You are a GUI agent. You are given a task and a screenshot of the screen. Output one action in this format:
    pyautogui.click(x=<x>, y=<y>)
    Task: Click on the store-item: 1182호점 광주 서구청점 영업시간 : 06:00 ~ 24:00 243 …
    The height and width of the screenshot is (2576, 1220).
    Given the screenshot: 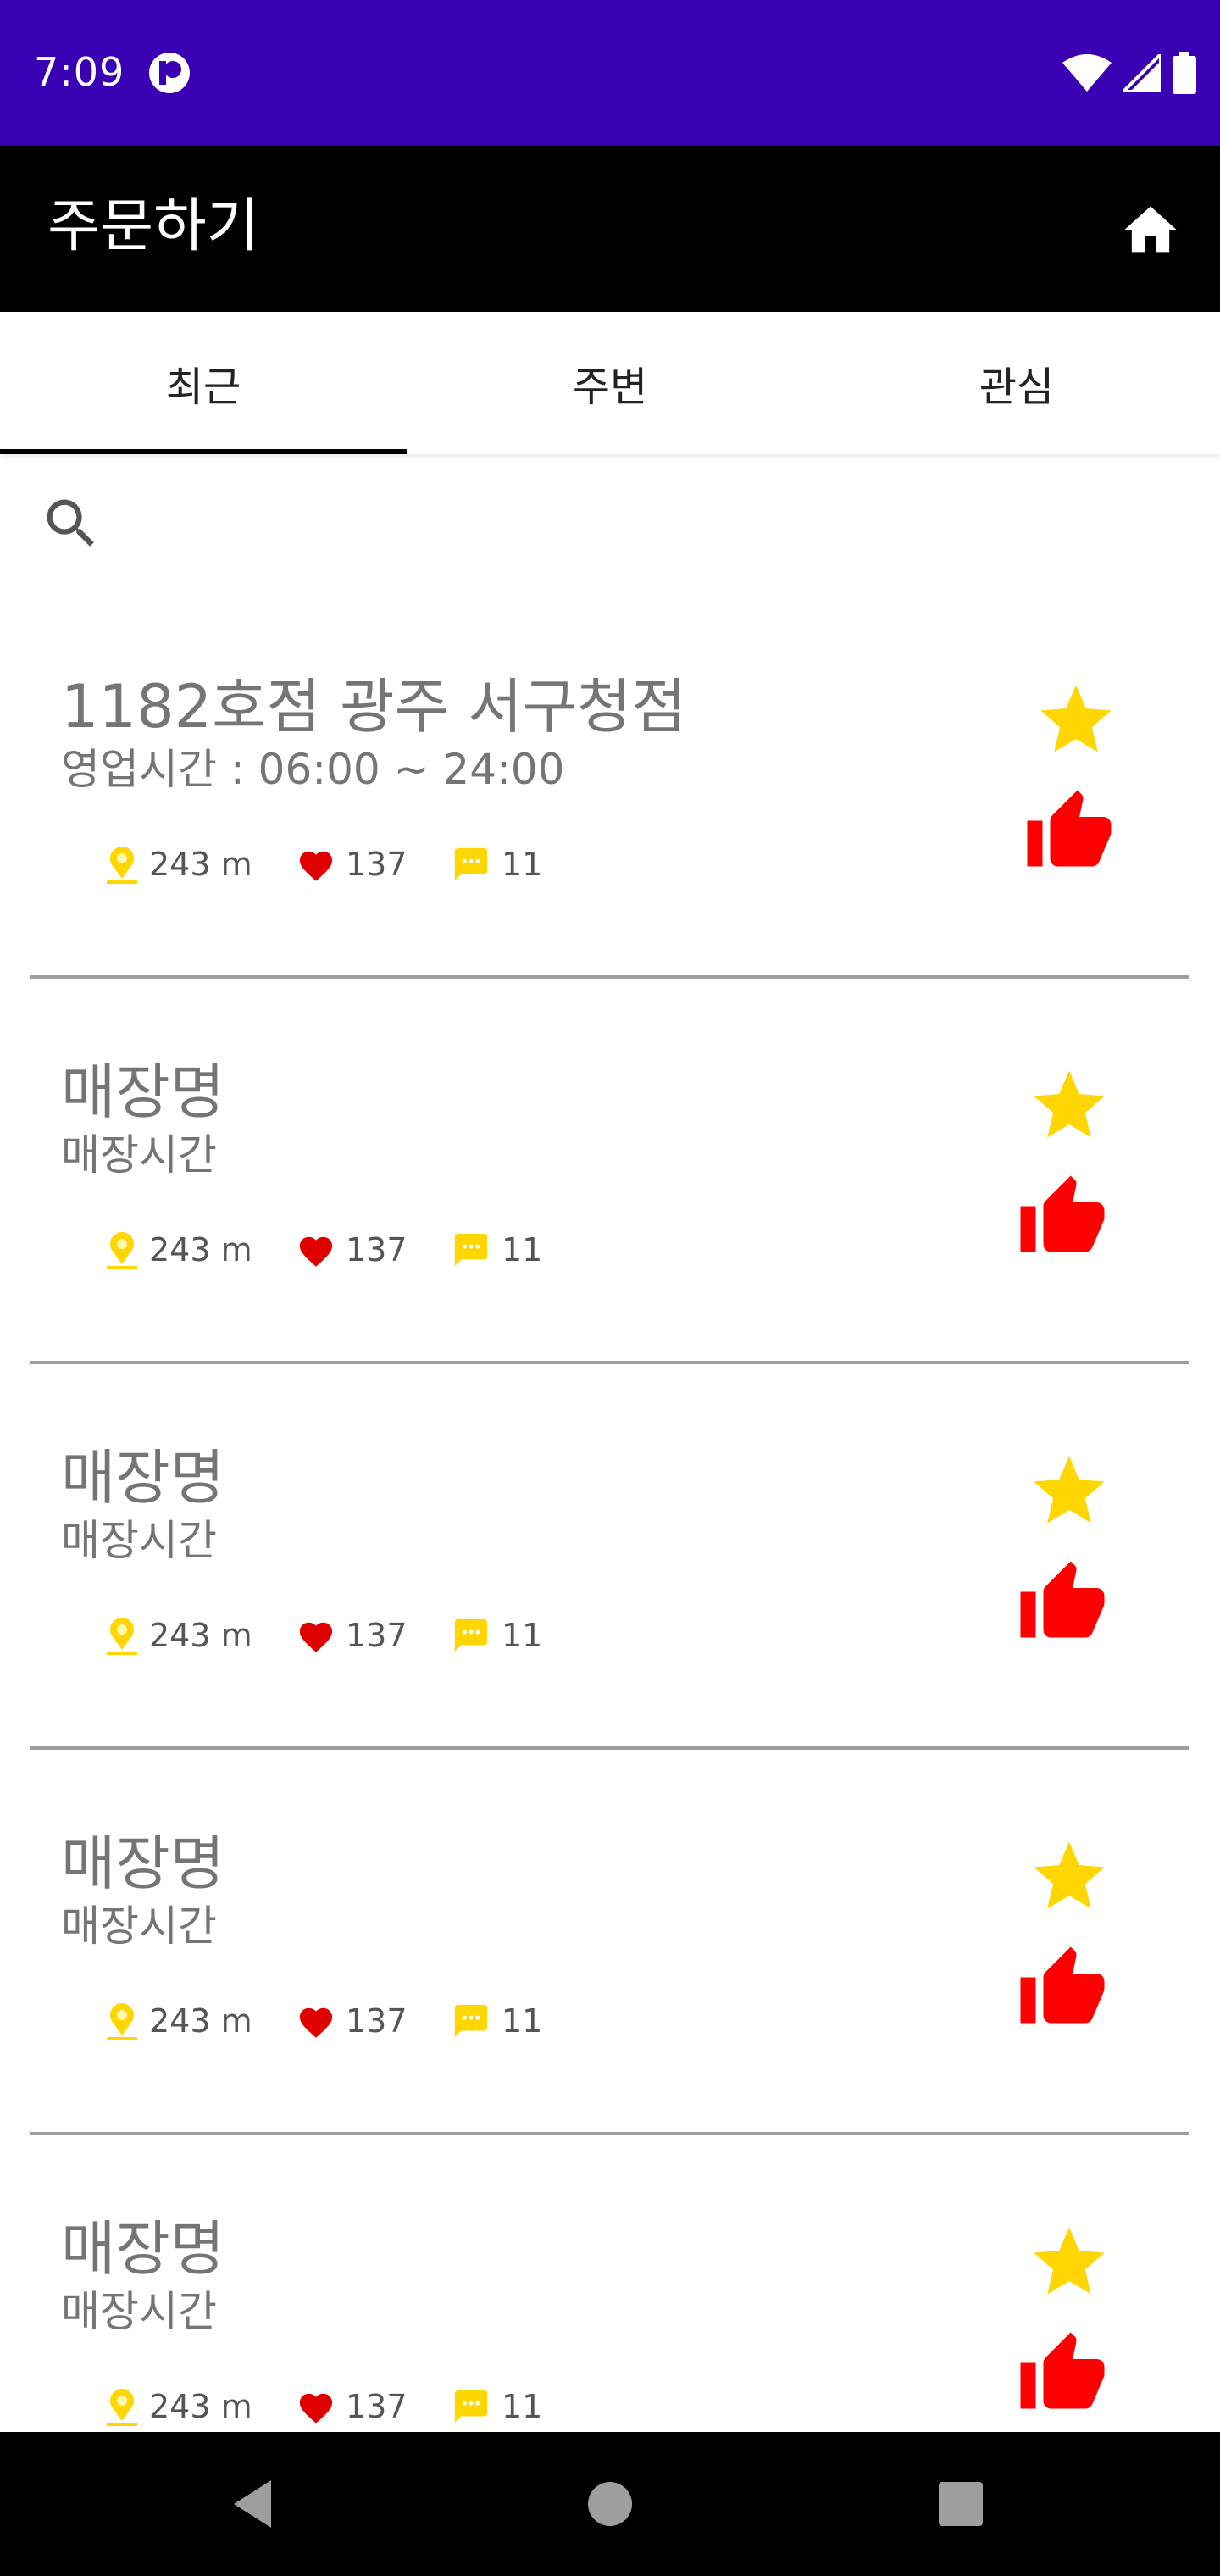 What is the action you would take?
    pyautogui.click(x=610, y=786)
    